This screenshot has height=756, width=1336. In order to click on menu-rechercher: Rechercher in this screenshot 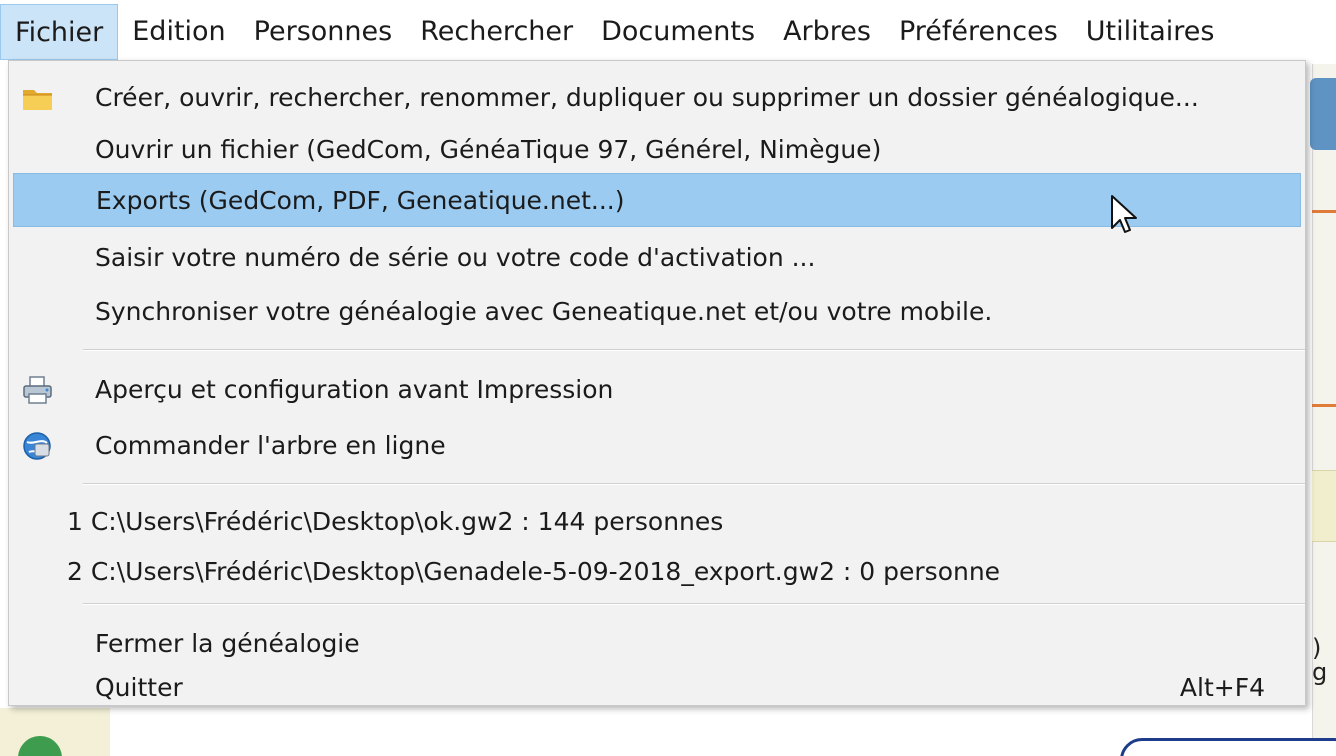, I will do `click(496, 32)`.